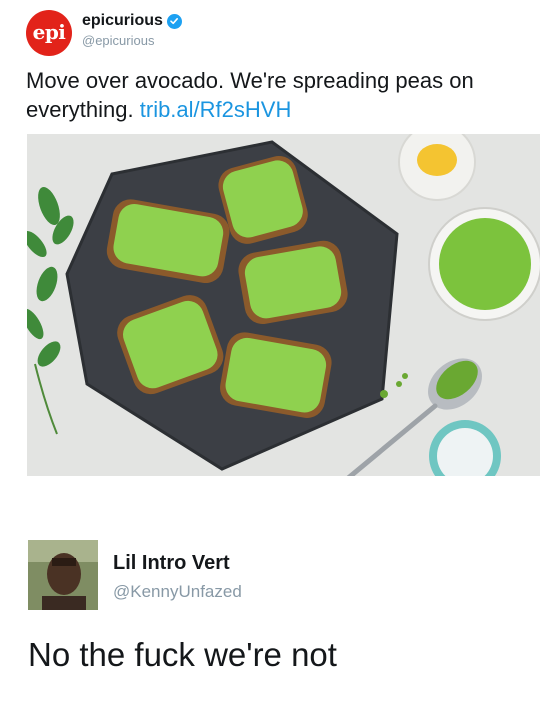 This screenshot has height=721, width=550. What do you see at coordinates (122, 21) in the screenshot?
I see `author-display-name: epicurious` at bounding box center [122, 21].